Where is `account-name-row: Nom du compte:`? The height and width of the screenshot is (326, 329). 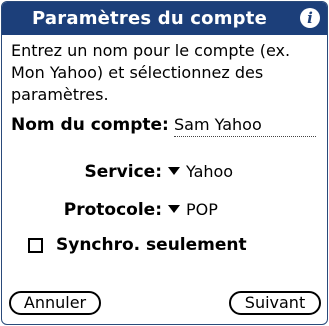
account-name-row: Nom du compte: is located at coordinates (166, 126).